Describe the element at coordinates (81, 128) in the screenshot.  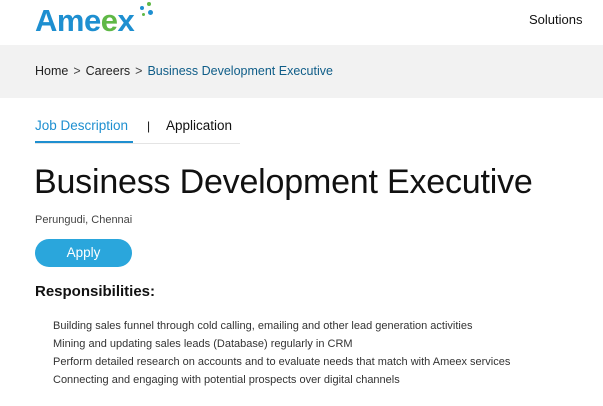
I see `tab-job-description: Job Description` at that location.